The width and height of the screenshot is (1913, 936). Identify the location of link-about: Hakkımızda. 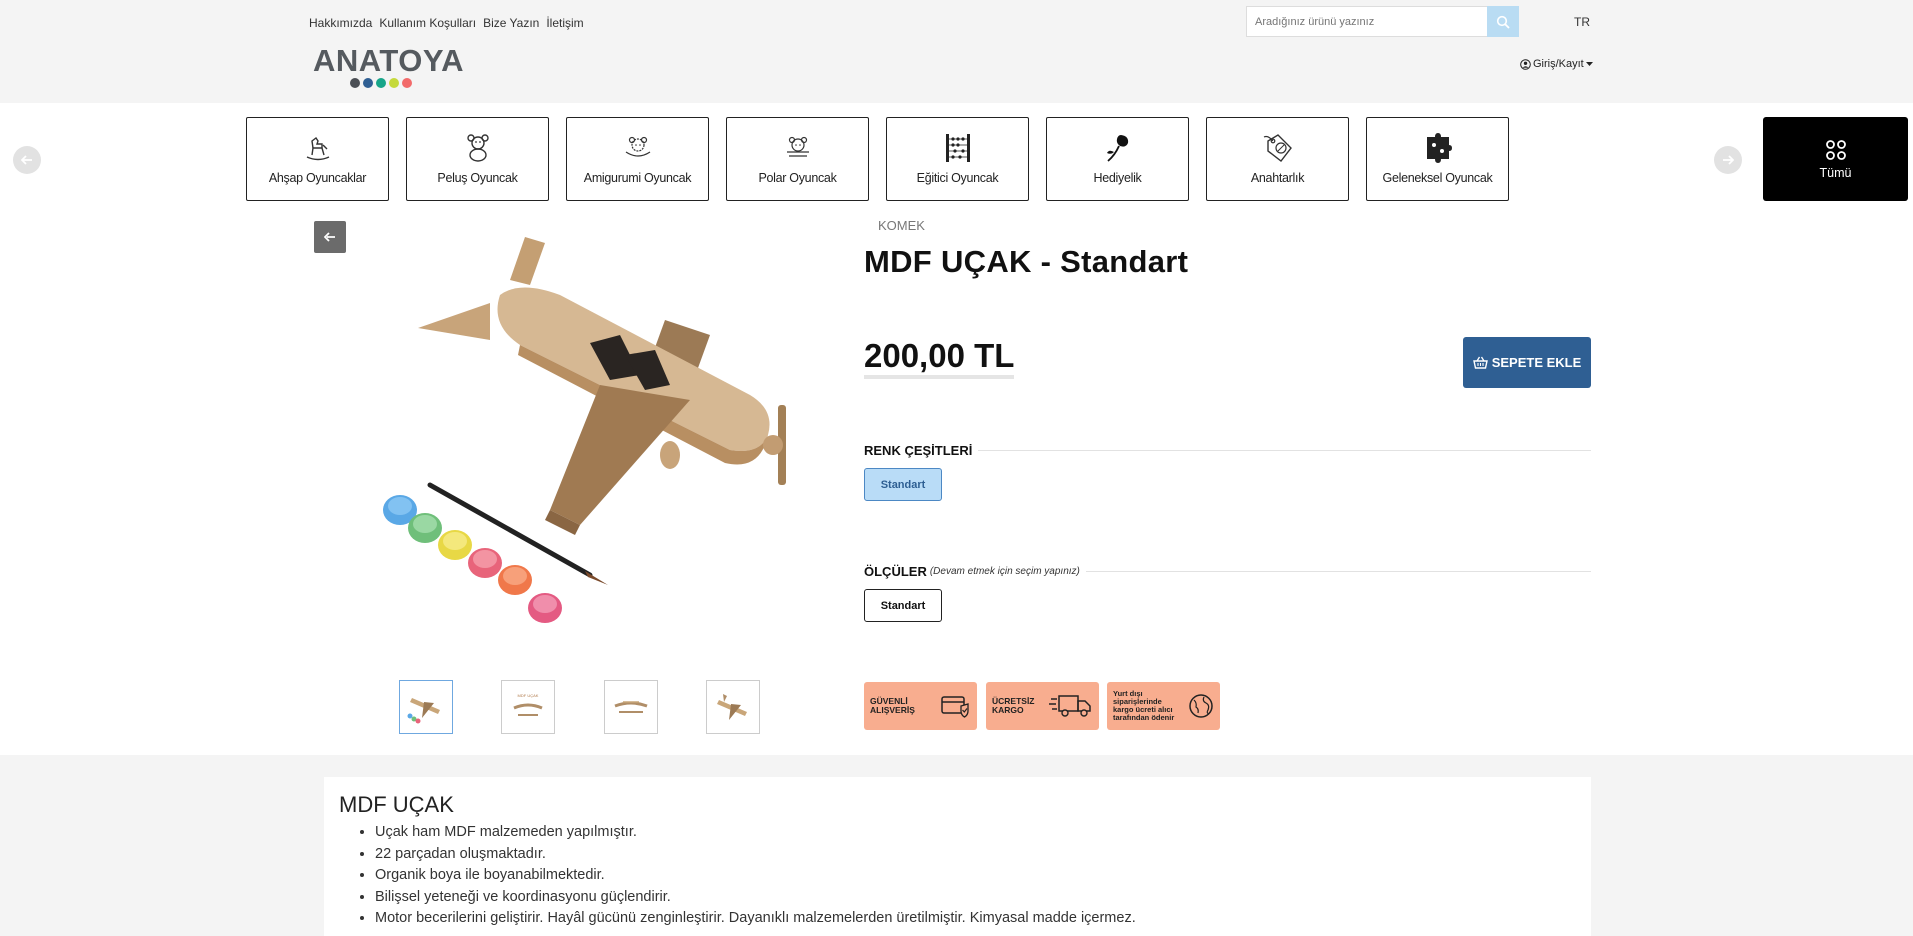
(340, 23).